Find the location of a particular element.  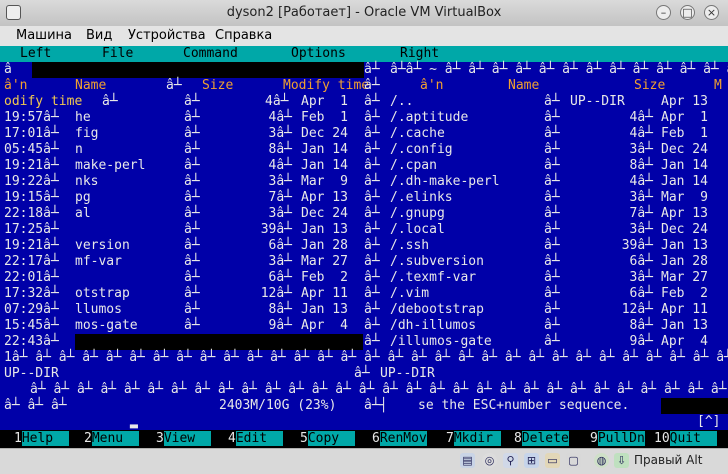

left-footer-updir: UP--DIR is located at coordinates (31, 373).